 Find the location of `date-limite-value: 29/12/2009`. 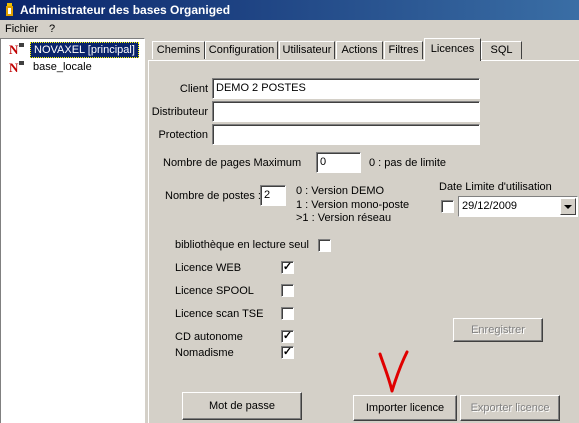

date-limite-value: 29/12/2009 is located at coordinates (490, 206).